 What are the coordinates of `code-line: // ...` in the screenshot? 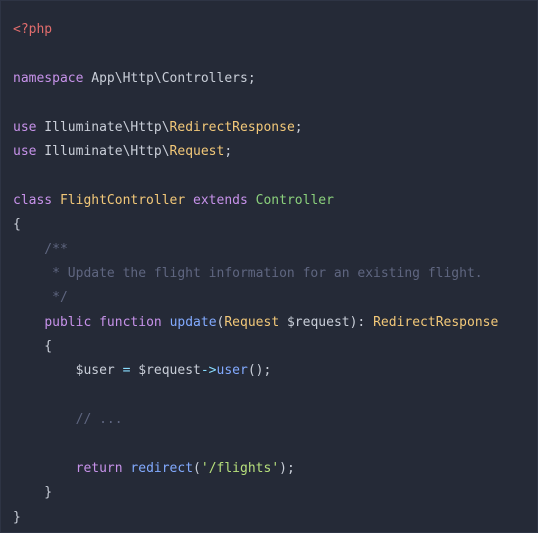 It's located at (255, 420).